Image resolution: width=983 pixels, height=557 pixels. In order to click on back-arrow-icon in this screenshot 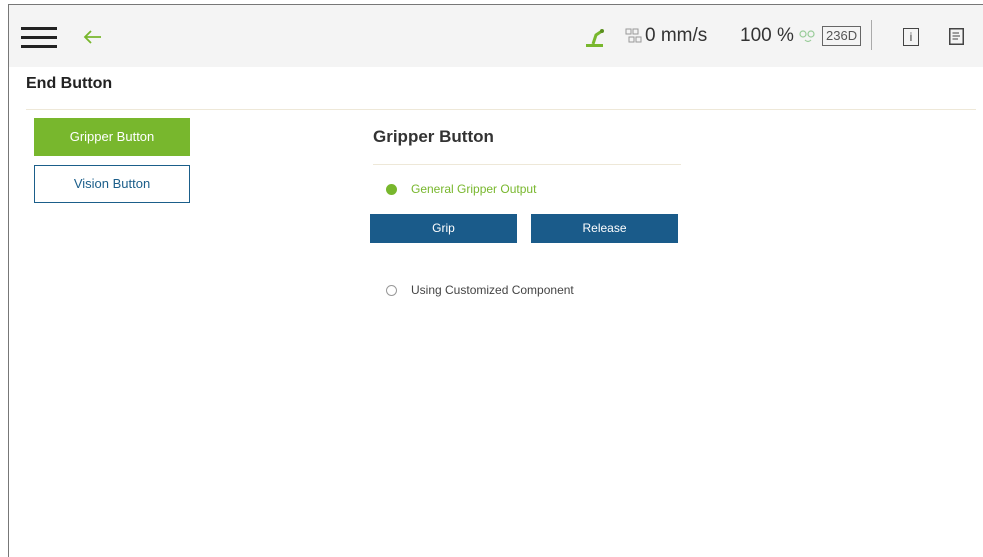, I will do `click(93, 37)`.